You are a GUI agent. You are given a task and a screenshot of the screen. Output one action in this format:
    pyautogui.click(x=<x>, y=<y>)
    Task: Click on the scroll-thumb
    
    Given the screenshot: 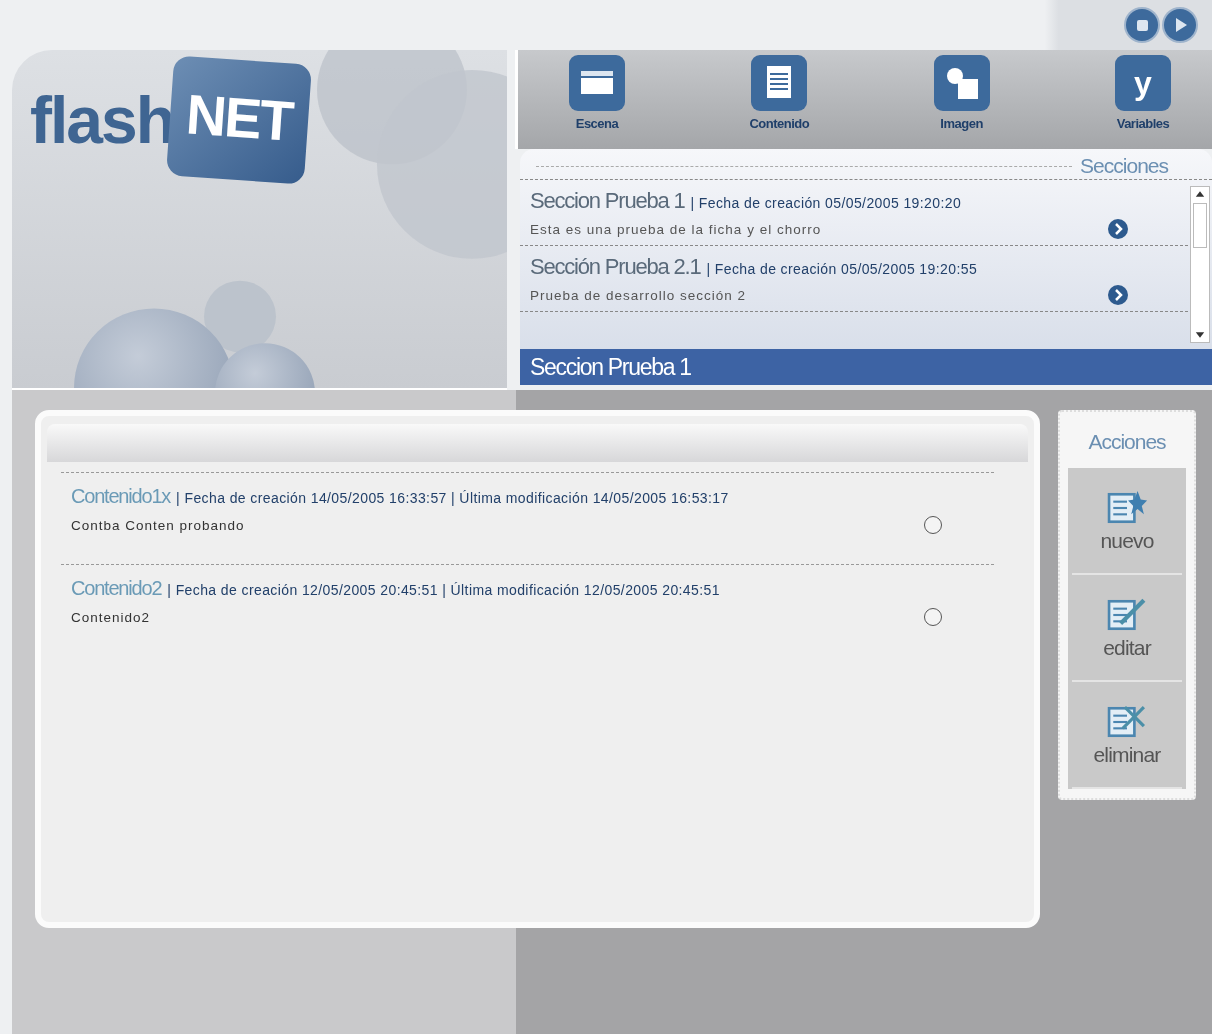 What is the action you would take?
    pyautogui.click(x=1200, y=225)
    